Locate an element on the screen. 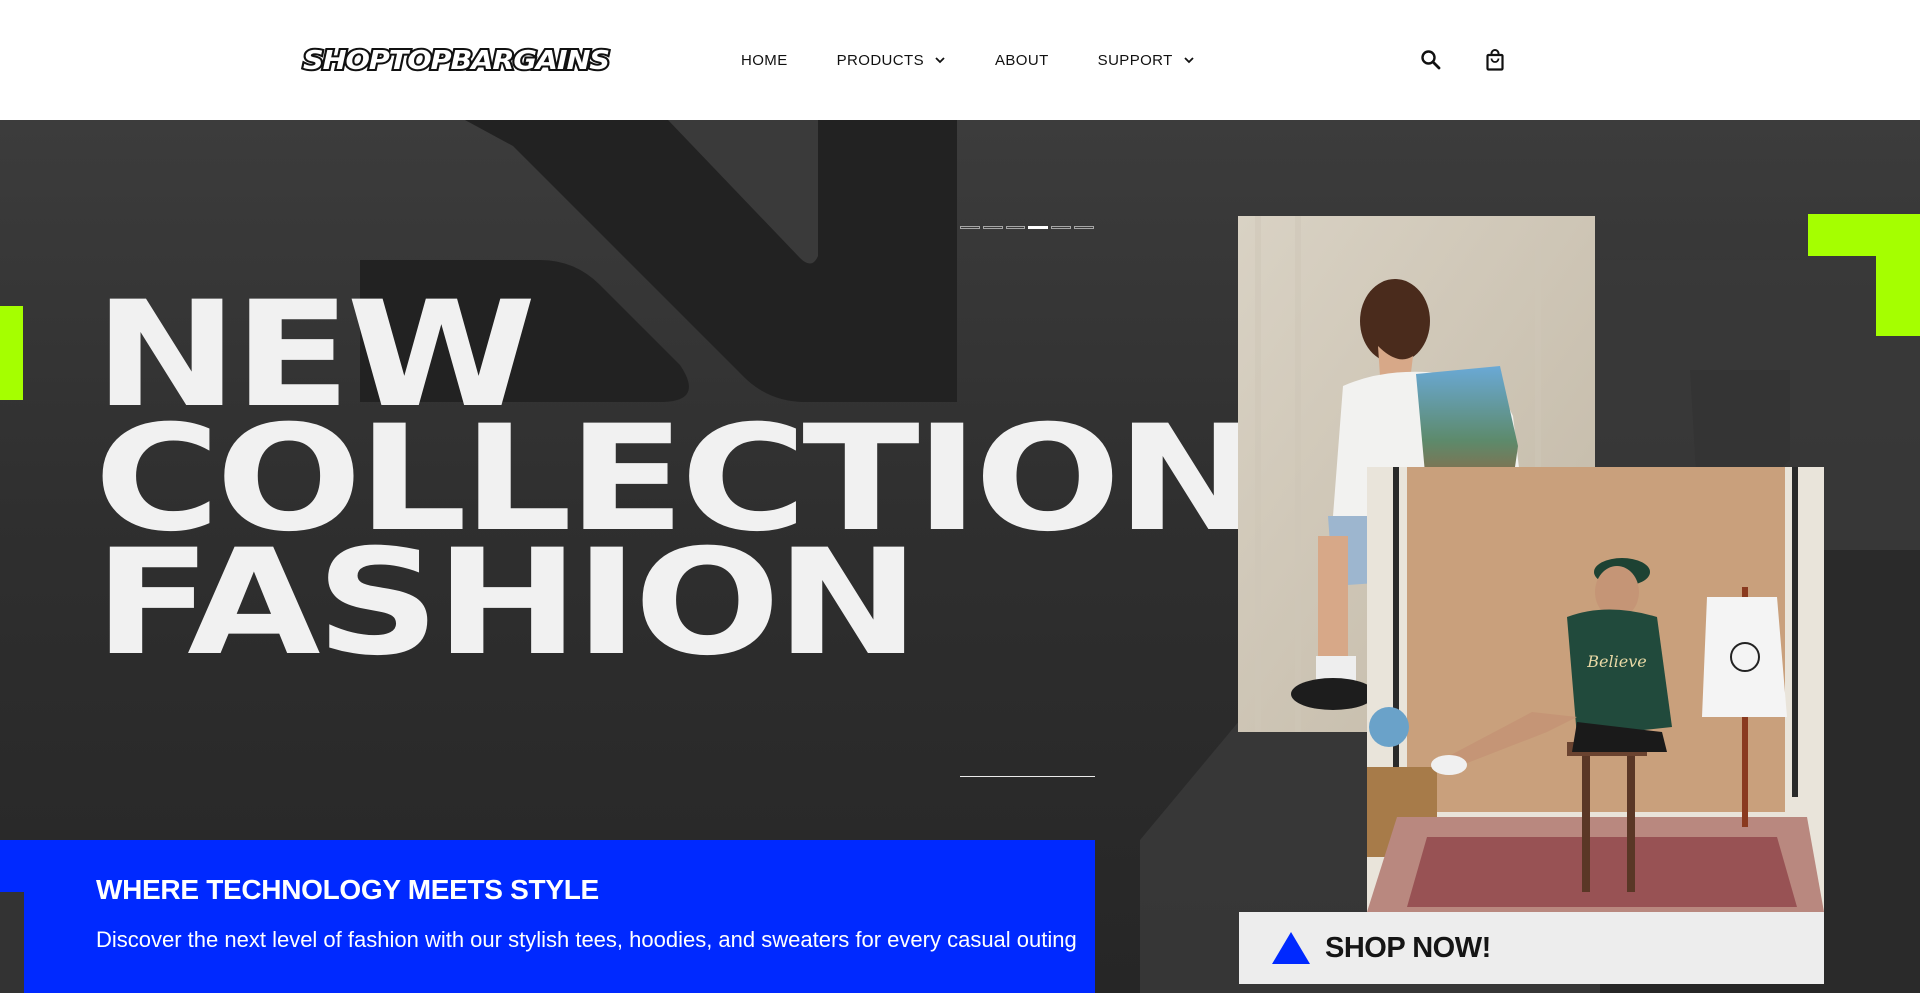 Image resolution: width=1920 pixels, height=993 pixels. site-logo: SHOPTOPBARGAINS is located at coordinates (456, 60).